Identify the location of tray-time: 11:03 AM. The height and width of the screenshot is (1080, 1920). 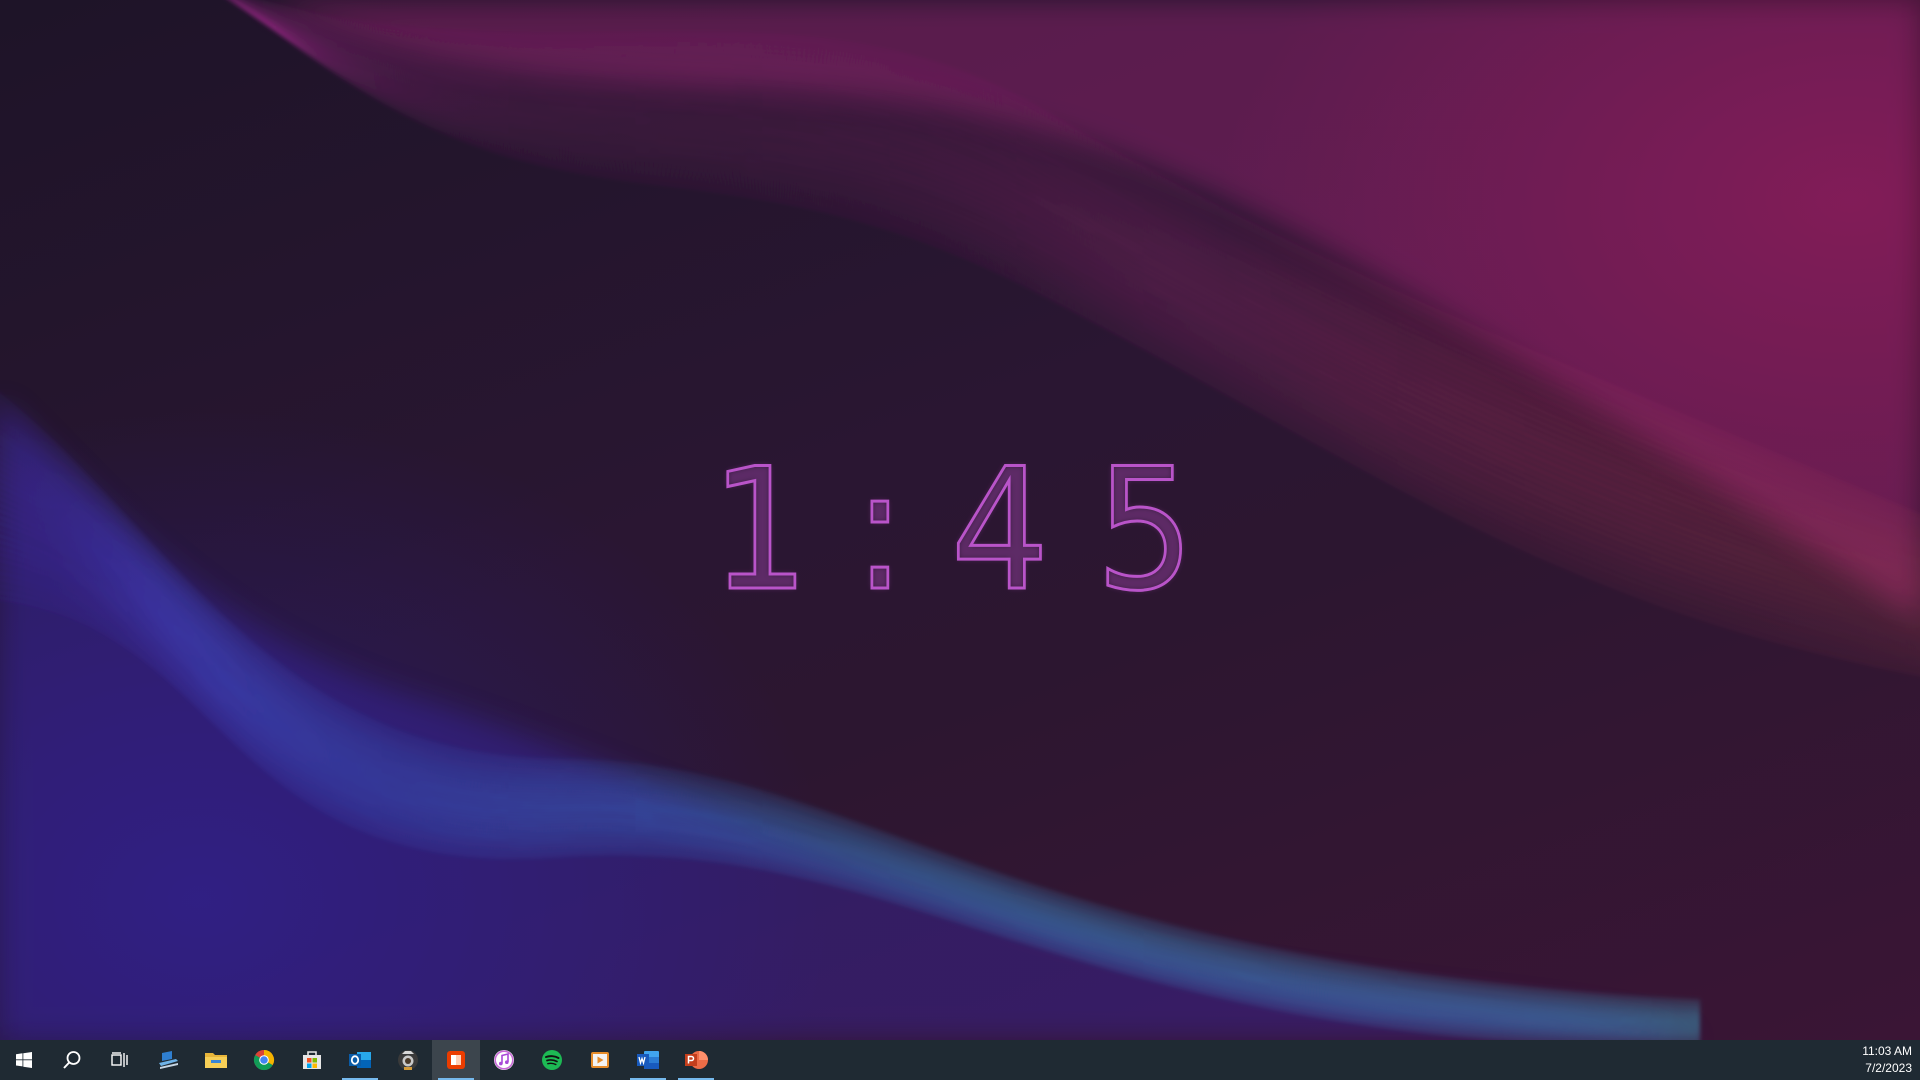
(1887, 1051).